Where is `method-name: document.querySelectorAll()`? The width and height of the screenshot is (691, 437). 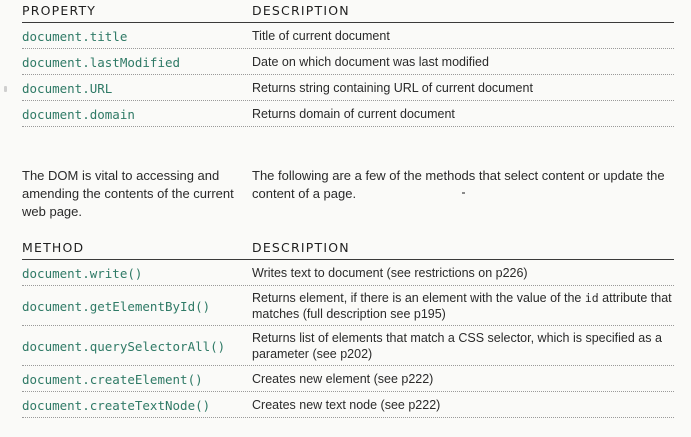 method-name: document.querySelectorAll() is located at coordinates (124, 346).